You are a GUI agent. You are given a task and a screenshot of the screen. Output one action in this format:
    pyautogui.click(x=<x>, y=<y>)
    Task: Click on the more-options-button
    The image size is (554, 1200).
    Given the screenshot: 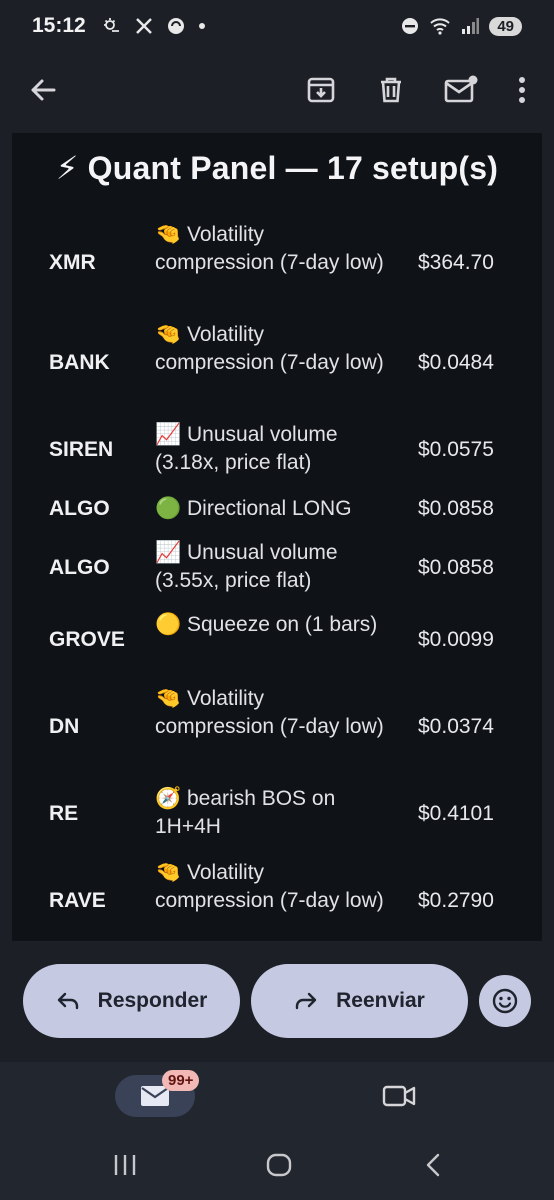 What is the action you would take?
    pyautogui.click(x=522, y=90)
    